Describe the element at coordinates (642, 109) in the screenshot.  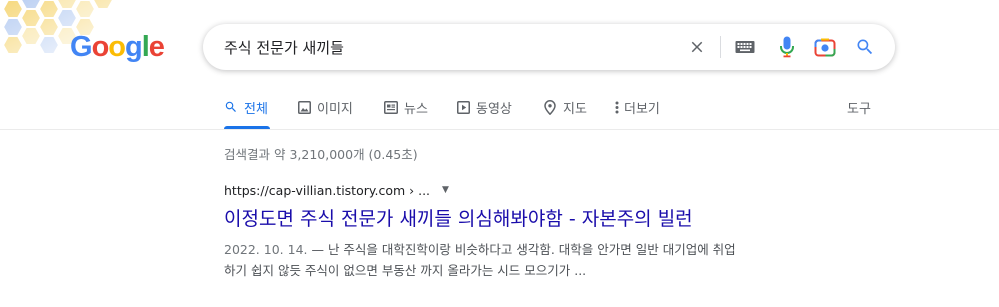
I see `tab-label: 더보기` at that location.